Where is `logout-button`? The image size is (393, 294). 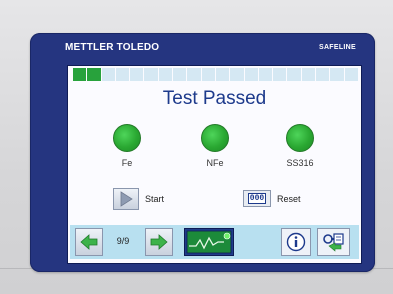
logout-button is located at coordinates (333, 242).